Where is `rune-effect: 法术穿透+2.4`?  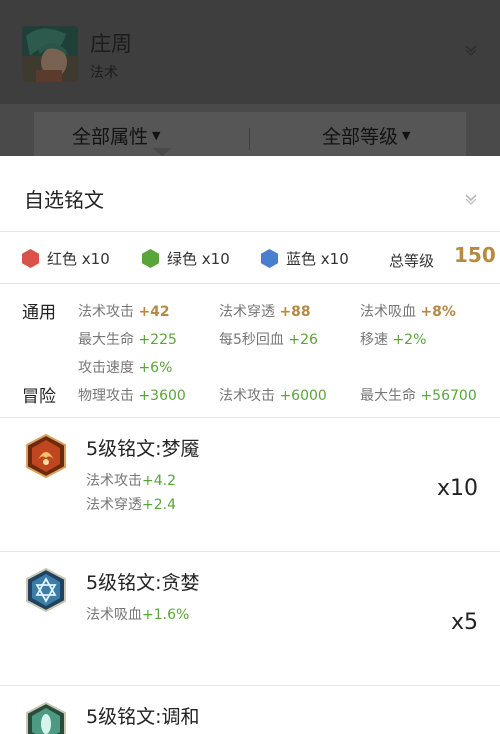
rune-effect: 法术穿透+2.4 is located at coordinates (131, 505).